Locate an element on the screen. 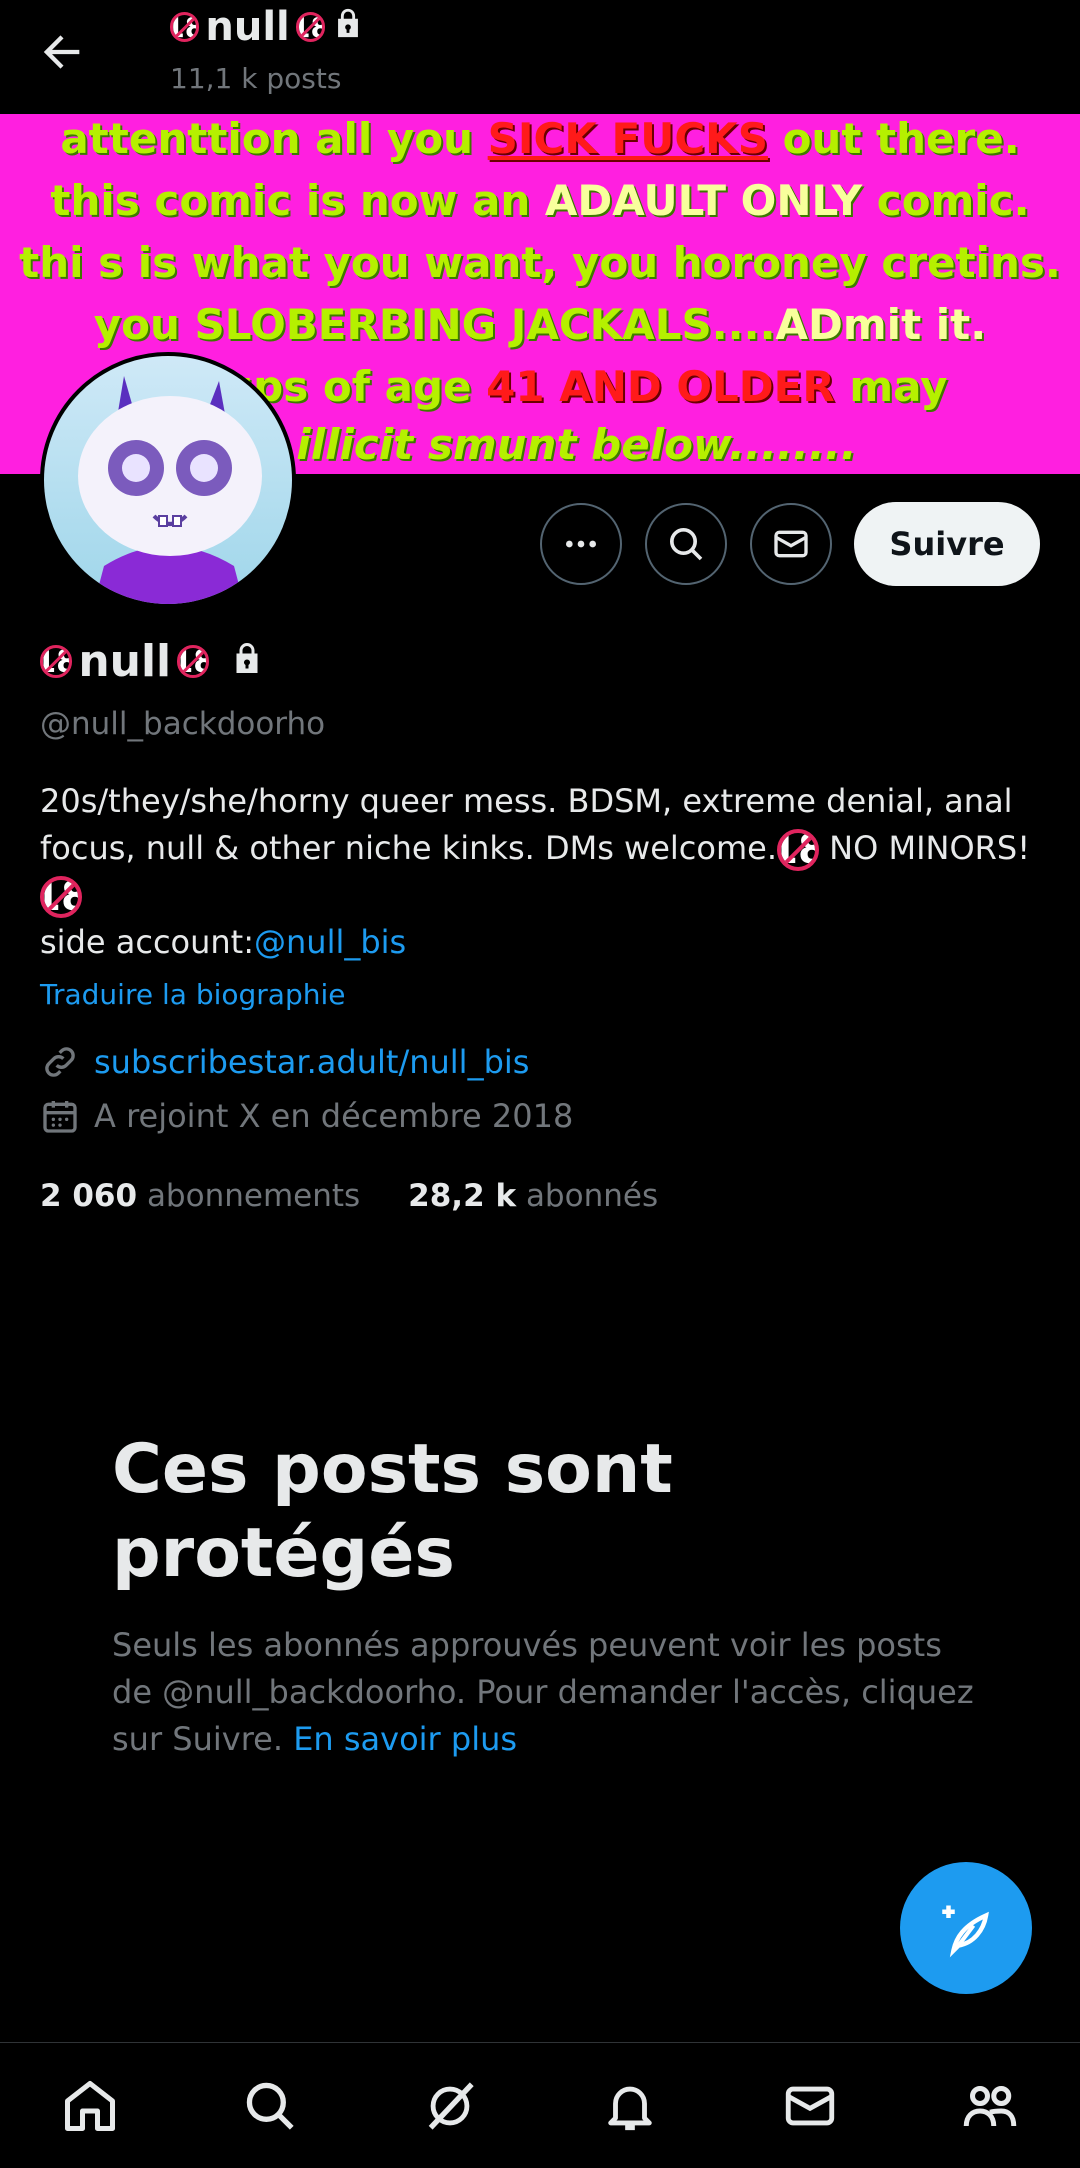 Image resolution: width=1080 pixels, height=2168 pixels. translate-bio-link: Traduire la biographie is located at coordinates (192, 994).